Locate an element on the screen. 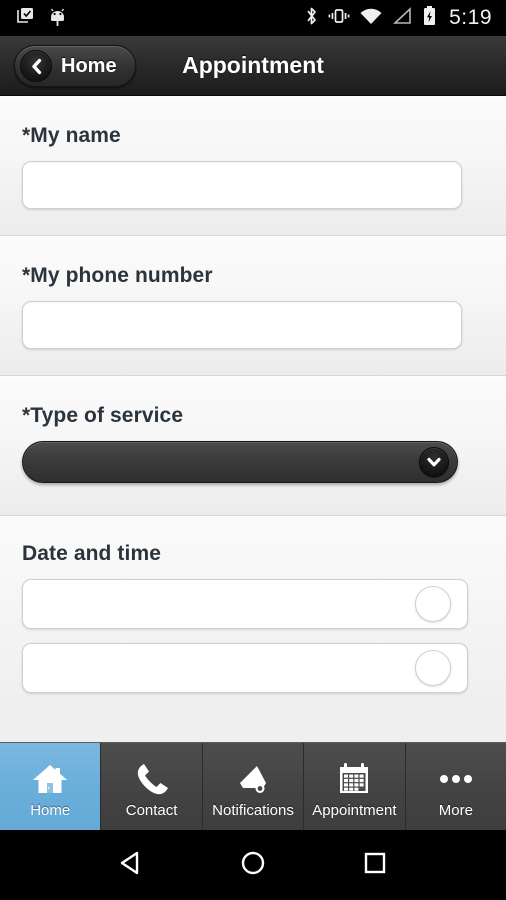 The height and width of the screenshot is (900, 506). tab-label-more: More is located at coordinates (455, 810).